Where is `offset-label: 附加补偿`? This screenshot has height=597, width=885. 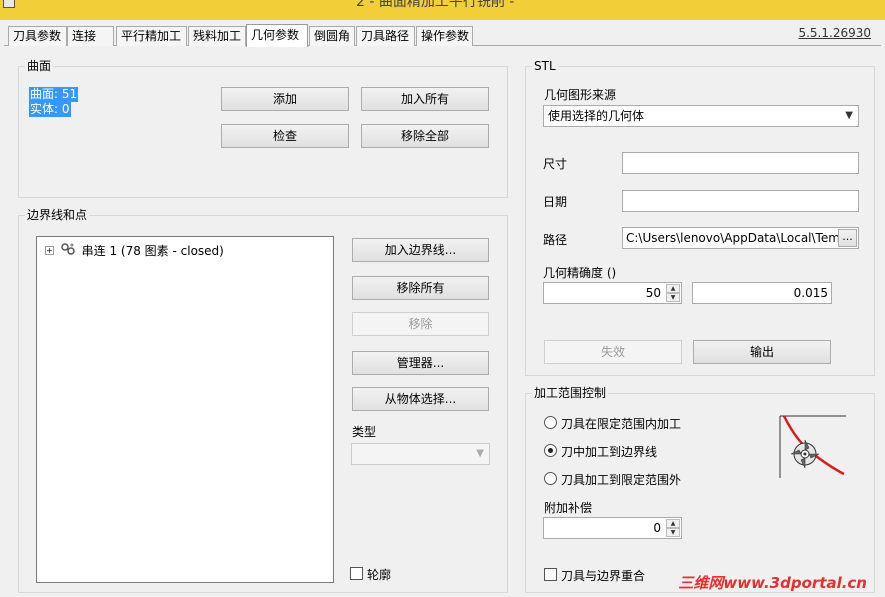
offset-label: 附加补偿 is located at coordinates (568, 508).